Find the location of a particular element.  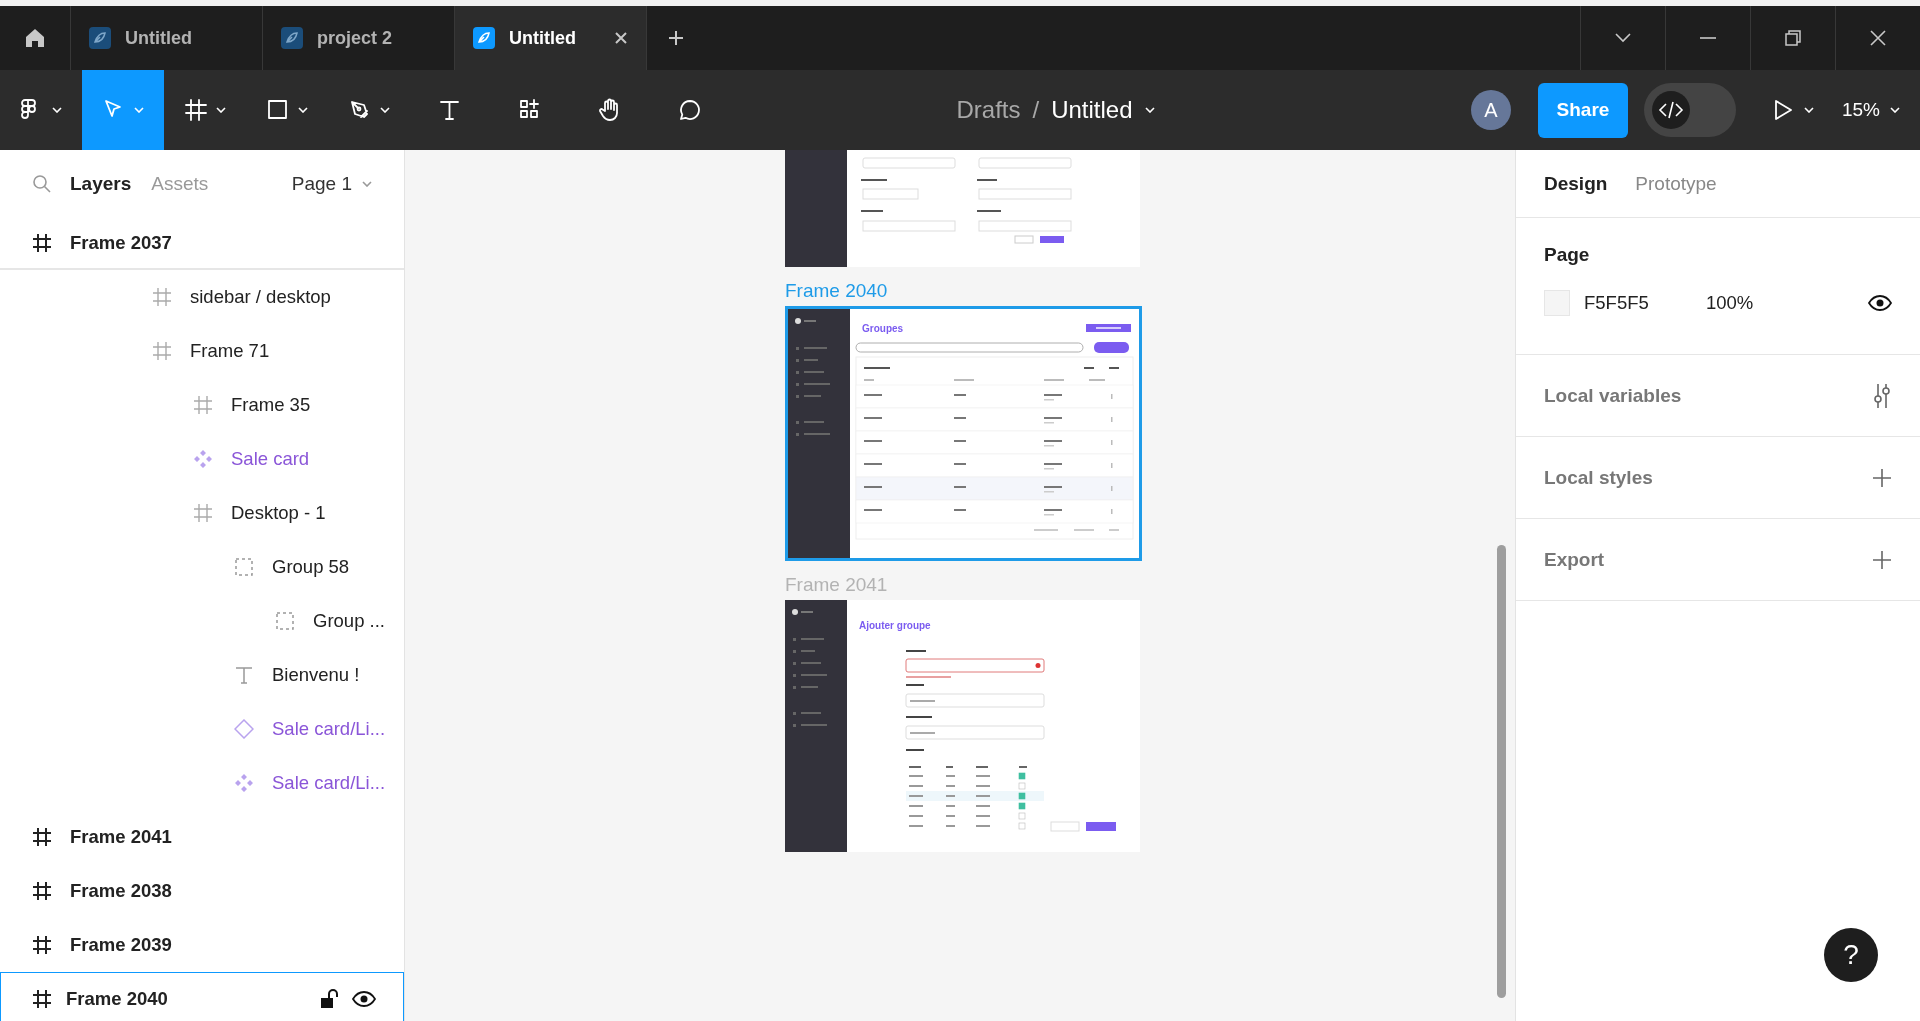

section-title: Export is located at coordinates (1574, 559).